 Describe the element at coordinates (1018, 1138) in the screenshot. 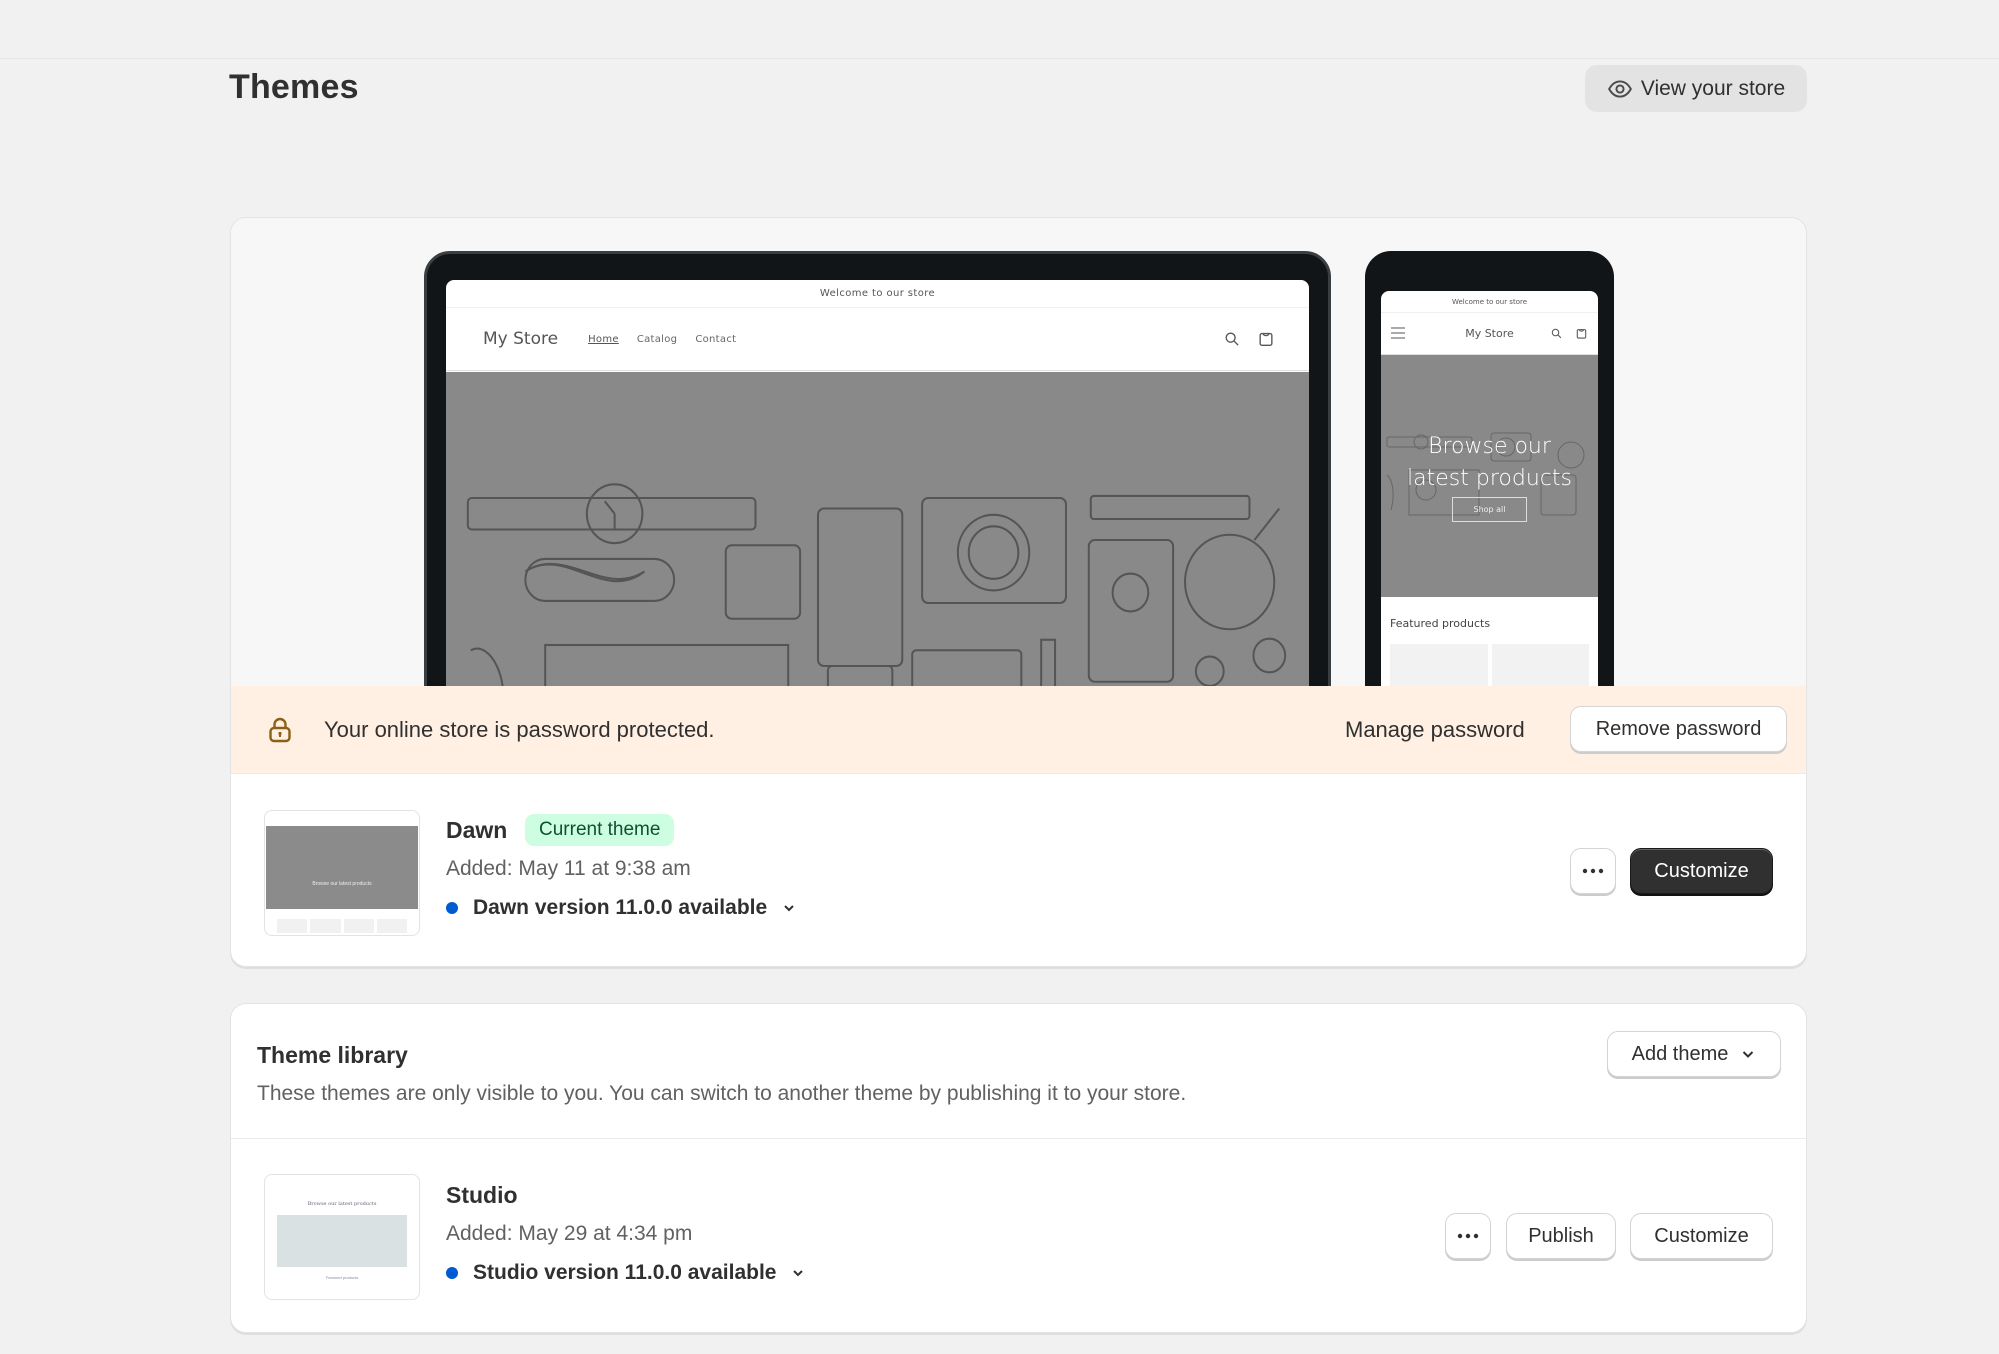

I see `library-divider` at that location.